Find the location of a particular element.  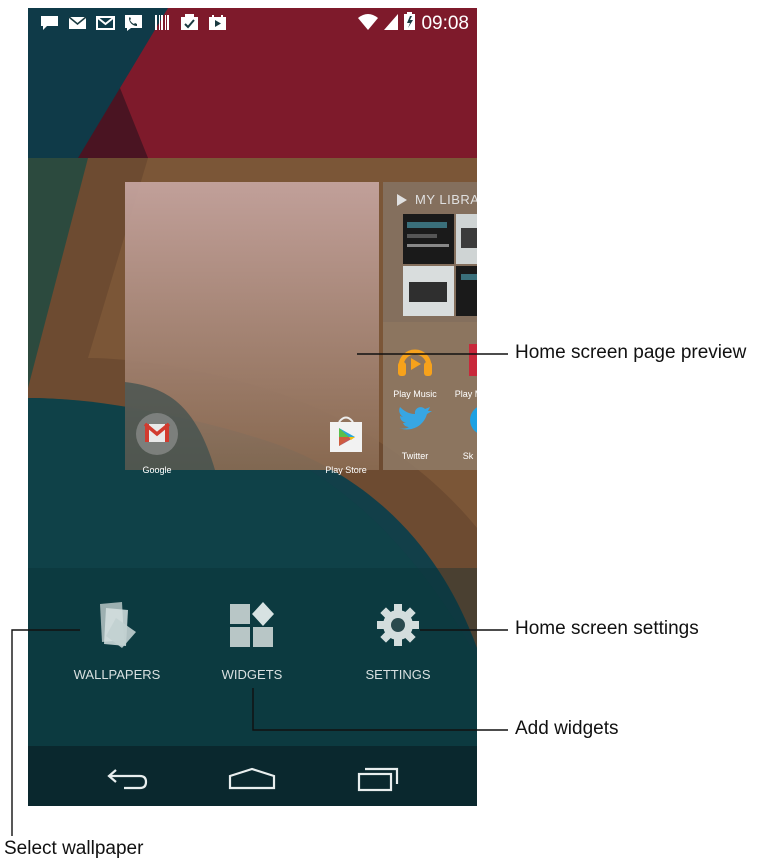

callout-page-preview: Home screen page preview is located at coordinates (631, 352).